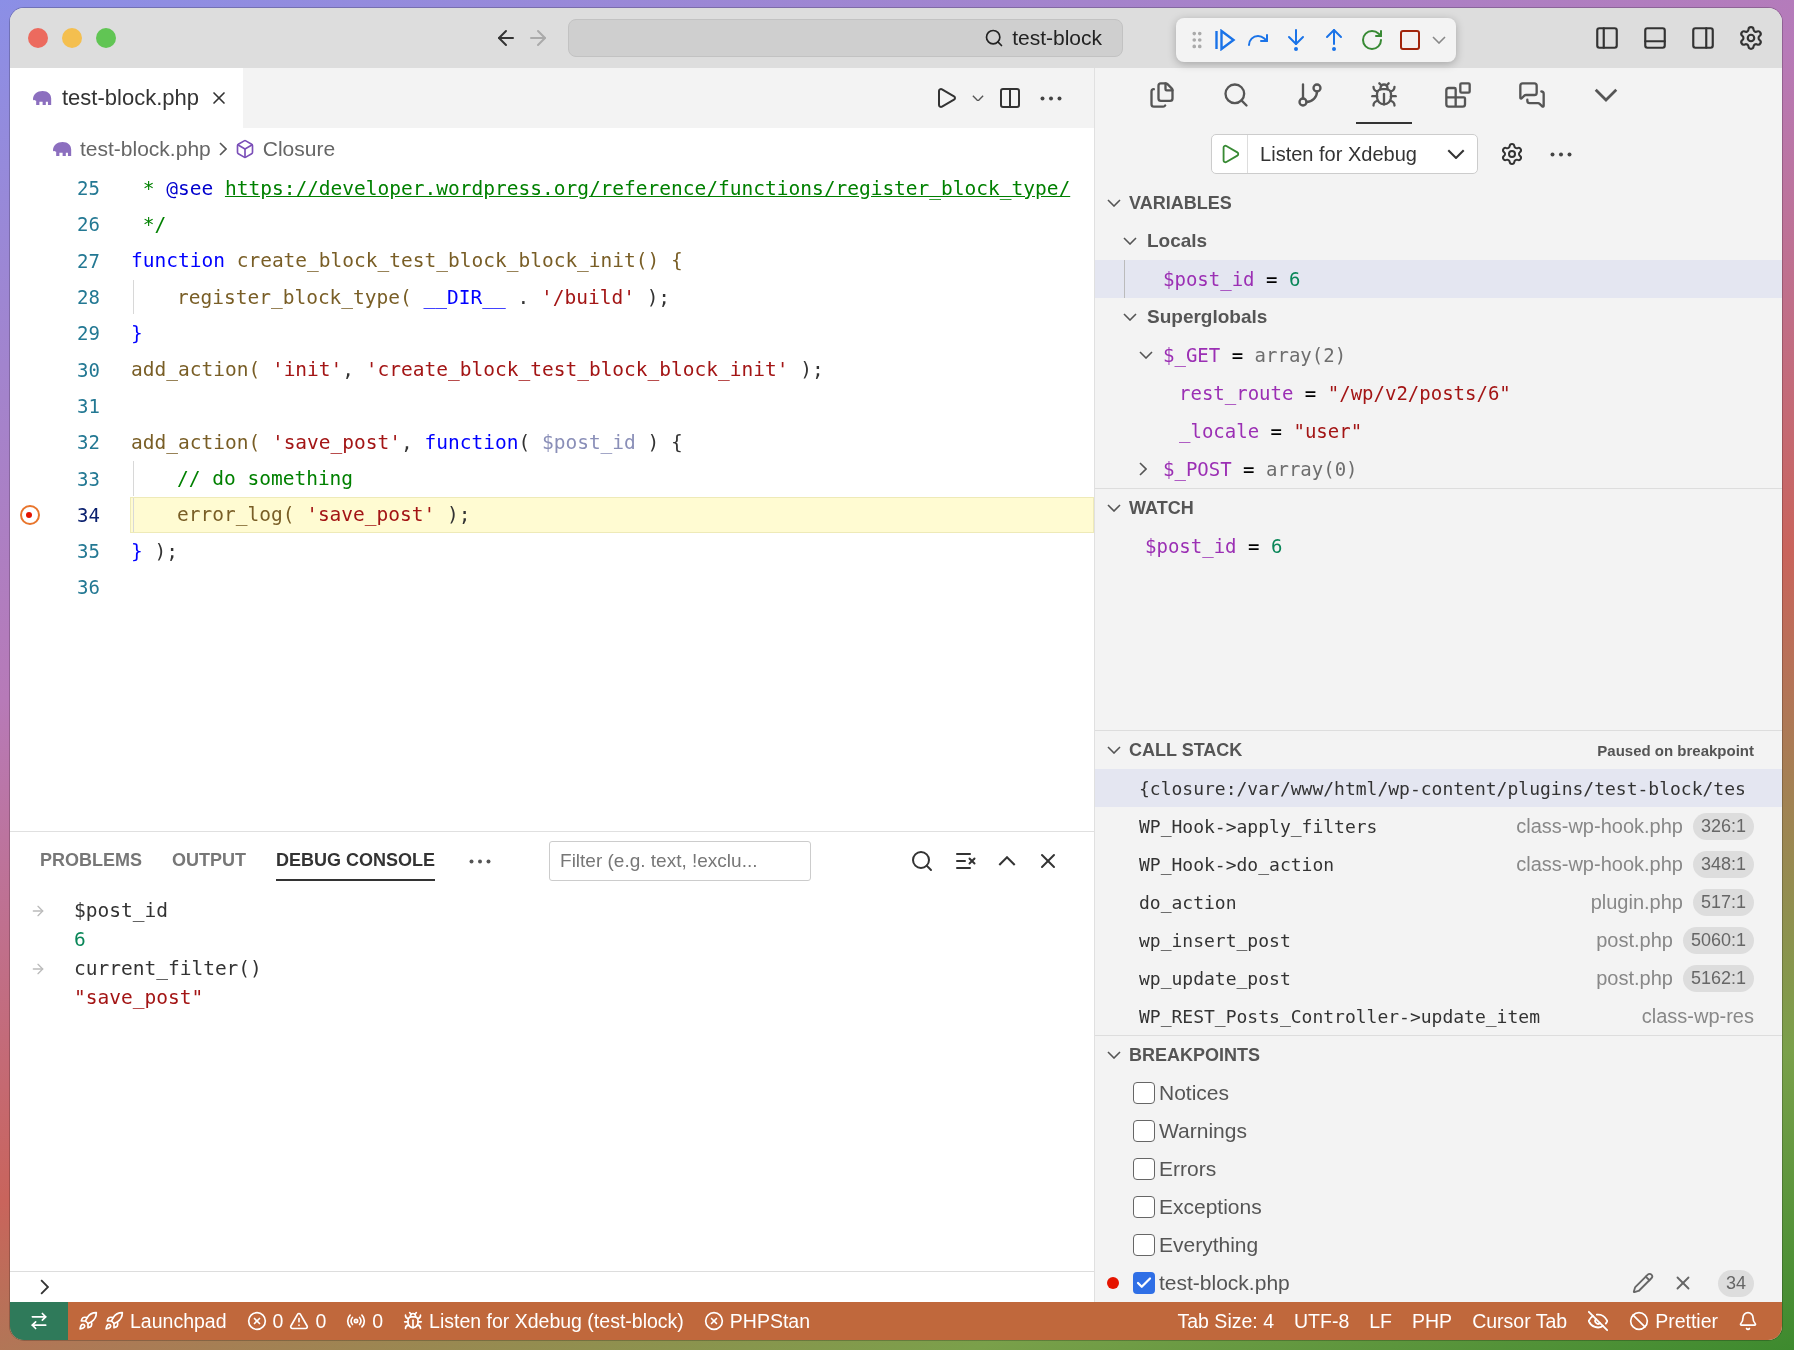  What do you see at coordinates (88, 297) in the screenshot?
I see `line-number: 28` at bounding box center [88, 297].